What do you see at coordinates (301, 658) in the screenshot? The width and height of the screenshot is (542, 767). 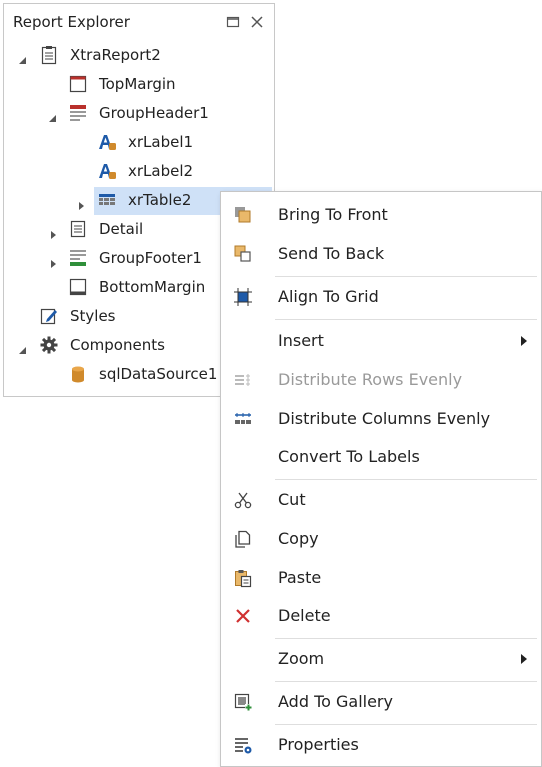 I see `menu-item-label: Zoom` at bounding box center [301, 658].